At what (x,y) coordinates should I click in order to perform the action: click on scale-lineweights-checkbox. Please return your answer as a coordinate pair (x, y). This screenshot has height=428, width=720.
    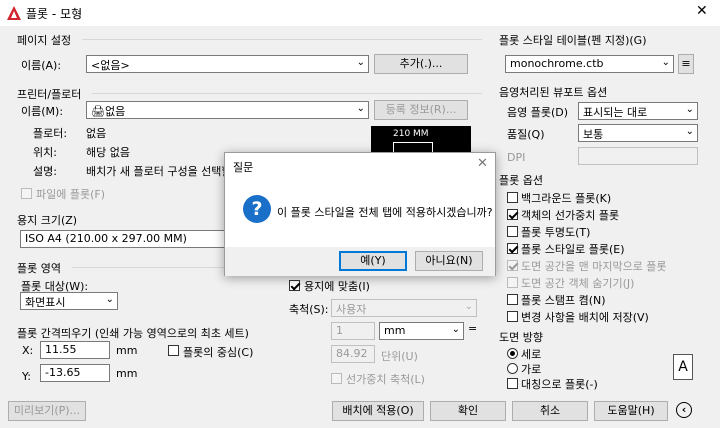
    Looking at the image, I should click on (336, 378).